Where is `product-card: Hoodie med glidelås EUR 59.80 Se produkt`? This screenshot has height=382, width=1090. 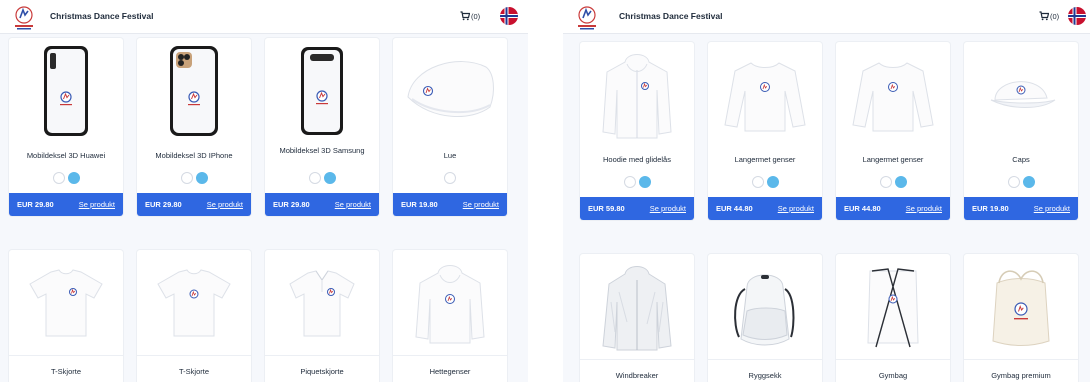 product-card: Hoodie med glidelås EUR 59.80 Se produkt is located at coordinates (637, 131).